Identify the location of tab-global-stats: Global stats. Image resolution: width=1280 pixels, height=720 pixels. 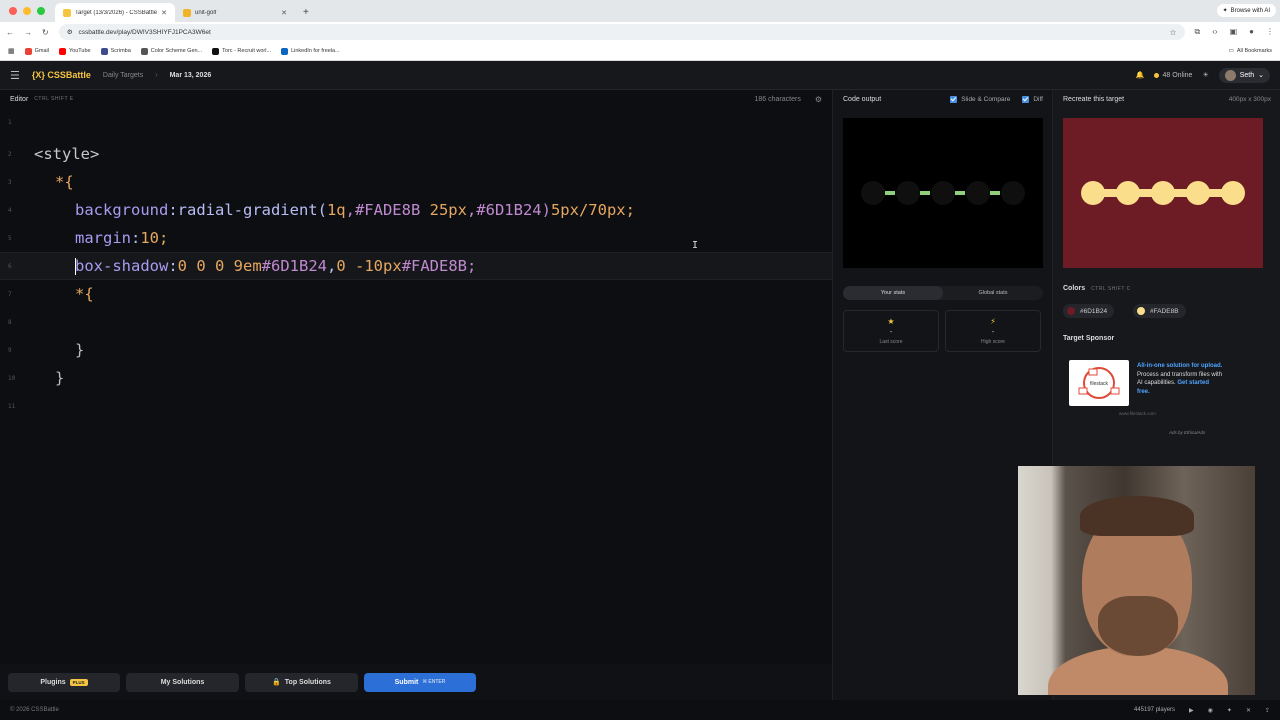
(993, 293).